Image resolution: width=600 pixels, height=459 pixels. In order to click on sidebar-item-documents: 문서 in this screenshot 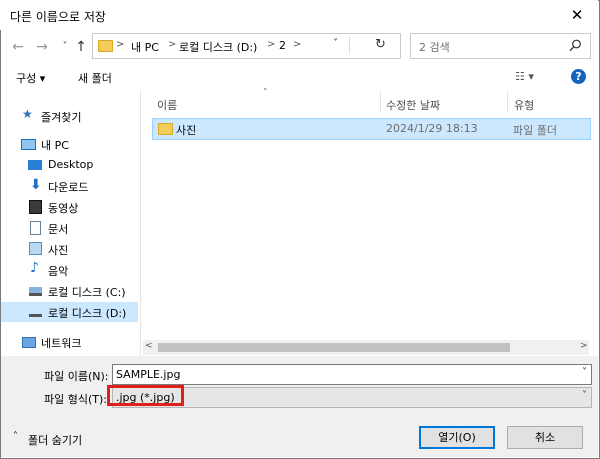, I will do `click(69, 228)`.